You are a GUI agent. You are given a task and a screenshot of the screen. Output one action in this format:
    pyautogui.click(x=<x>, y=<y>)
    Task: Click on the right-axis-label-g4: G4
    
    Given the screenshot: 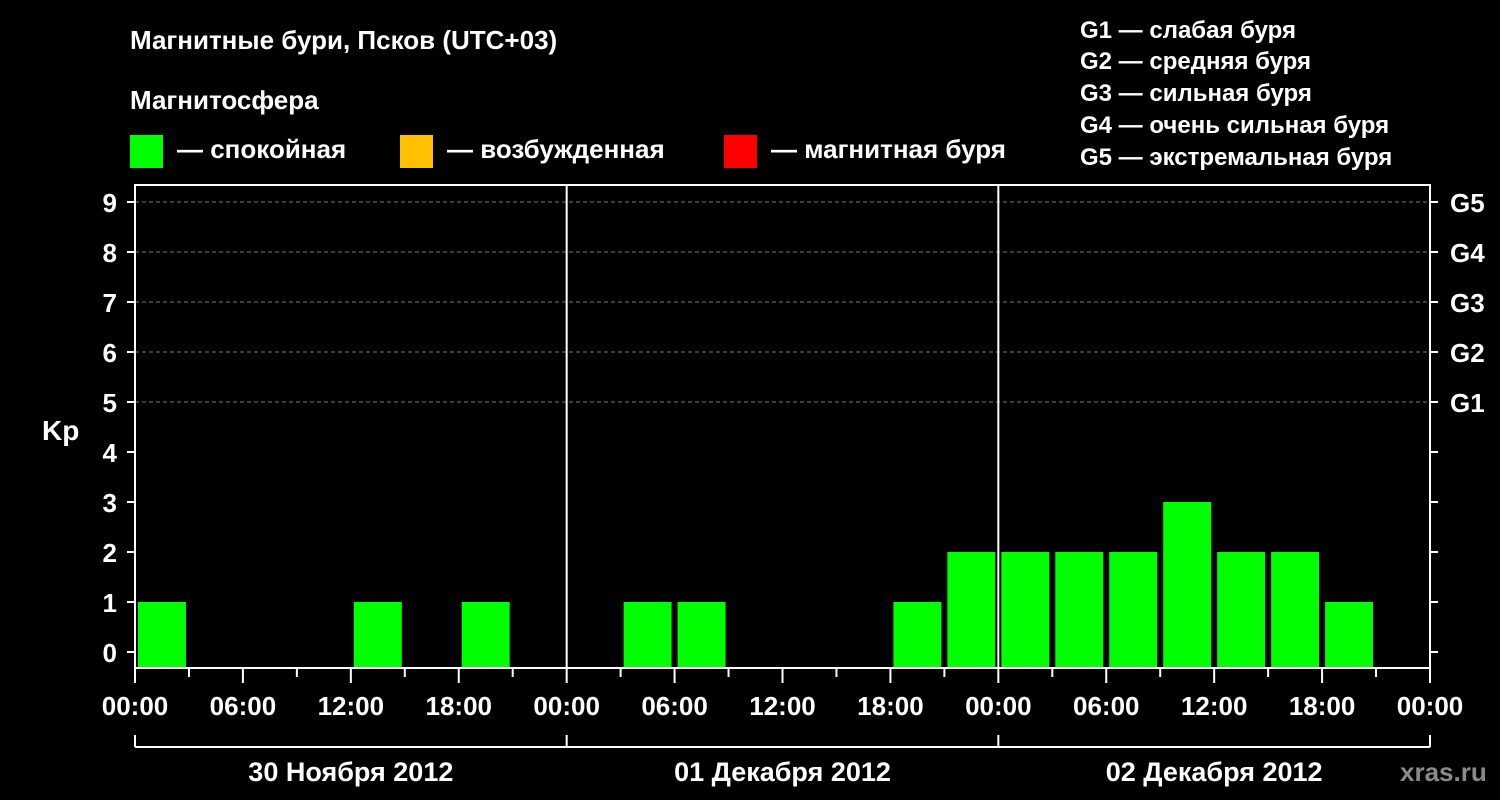 What is the action you would take?
    pyautogui.click(x=1467, y=253)
    